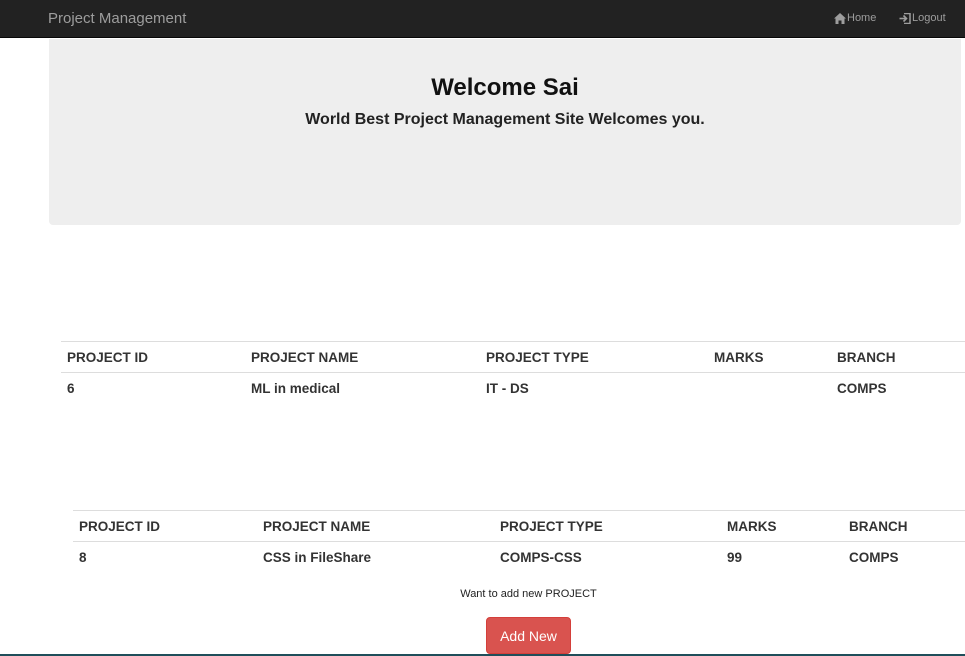 The height and width of the screenshot is (656, 965). What do you see at coordinates (541, 557) in the screenshot?
I see `cell-project-type: COMPS-CSS` at bounding box center [541, 557].